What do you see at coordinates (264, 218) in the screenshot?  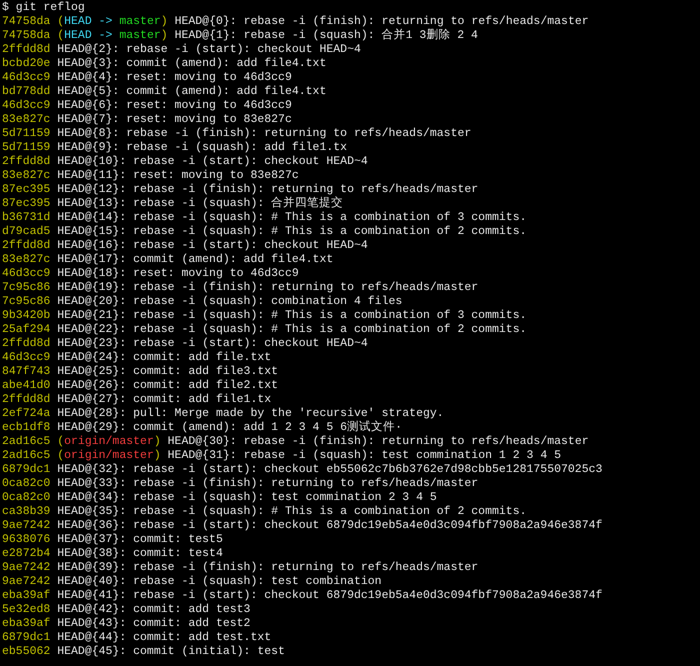 I see `reflog-line: b36731d HEAD@{14}: rebase -i (squash): # This is a combination of 3 commits.` at bounding box center [264, 218].